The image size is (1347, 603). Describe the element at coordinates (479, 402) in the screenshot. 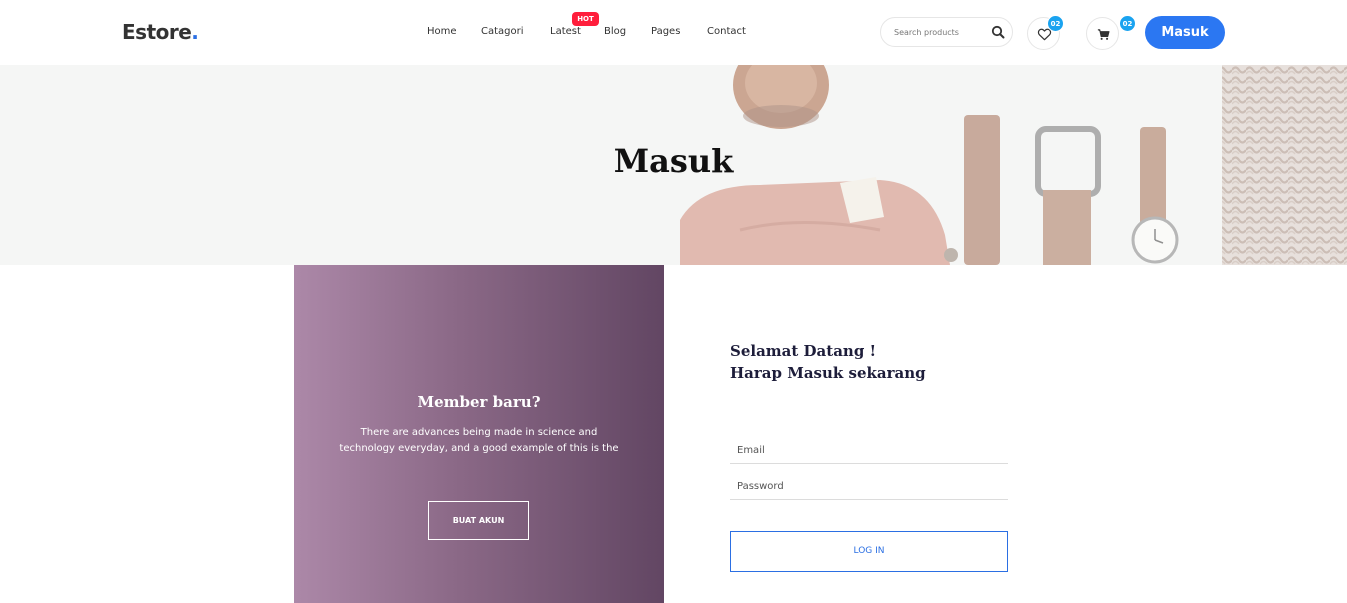

I see `new-member-title: Member baru?` at that location.